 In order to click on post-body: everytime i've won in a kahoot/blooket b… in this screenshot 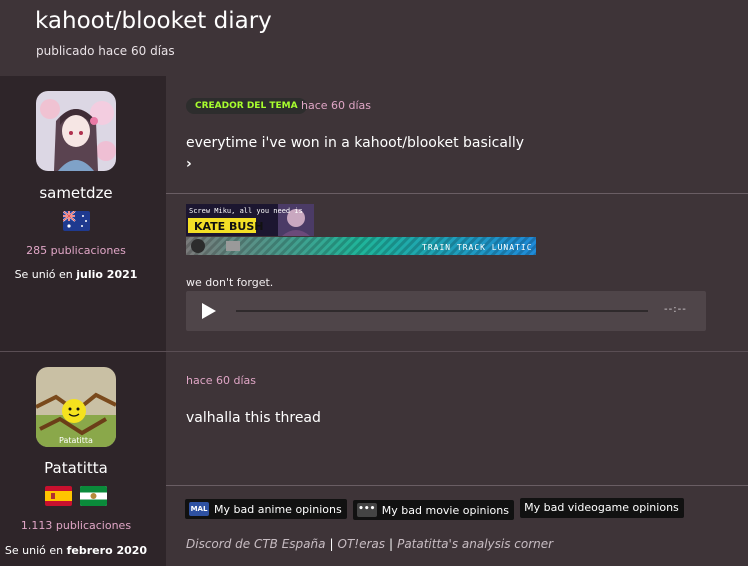, I will do `click(355, 143)`.